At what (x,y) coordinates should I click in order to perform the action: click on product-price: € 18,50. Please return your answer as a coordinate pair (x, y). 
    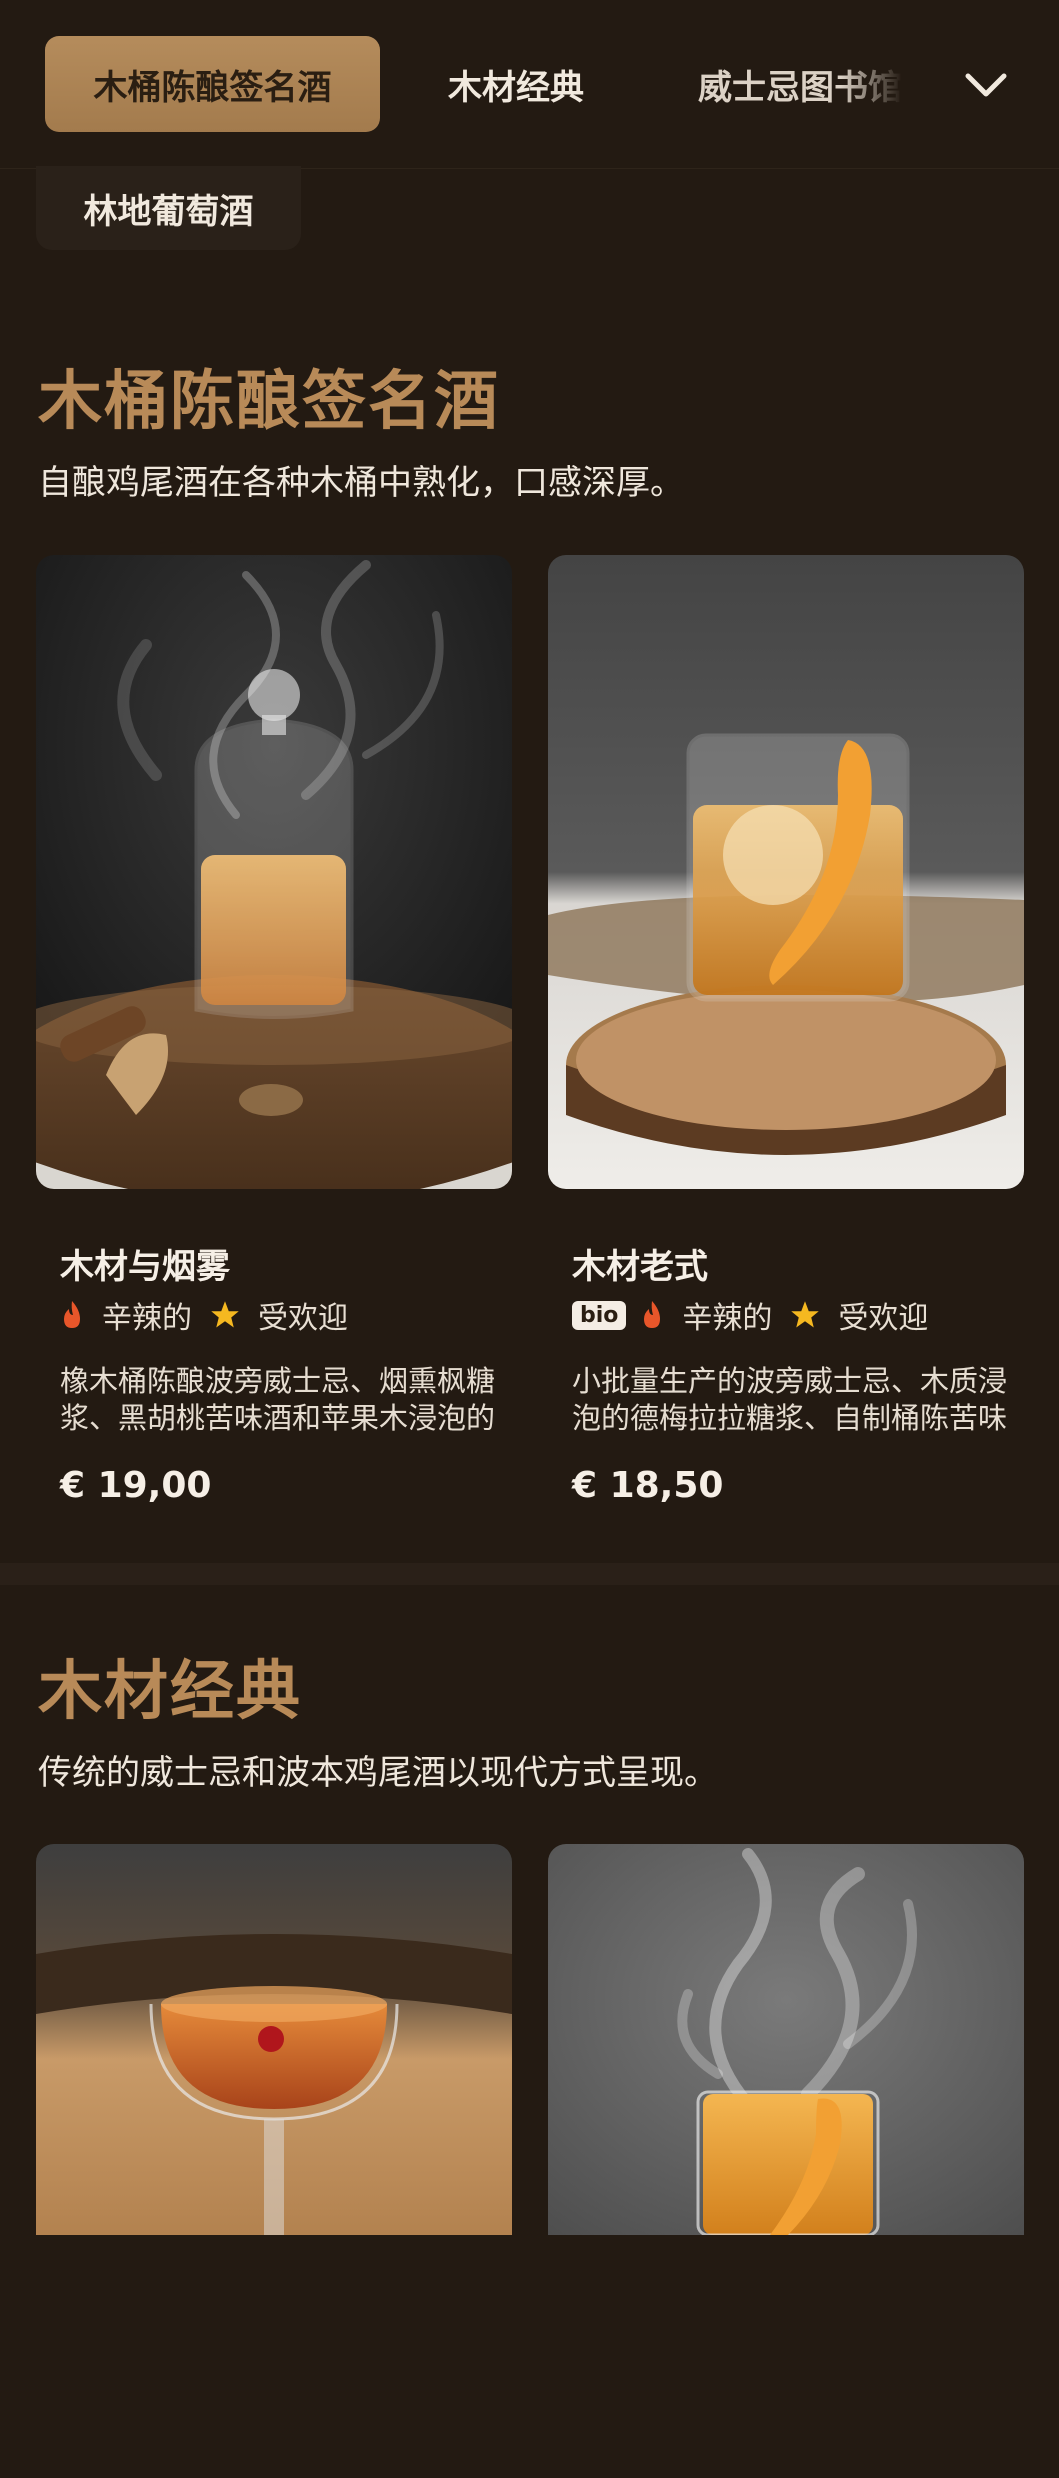
    Looking at the image, I should click on (648, 1485).